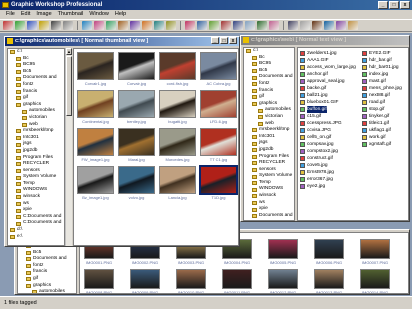 This screenshot has width=412, height=309. I want to click on close-button: x, so click(405, 5).